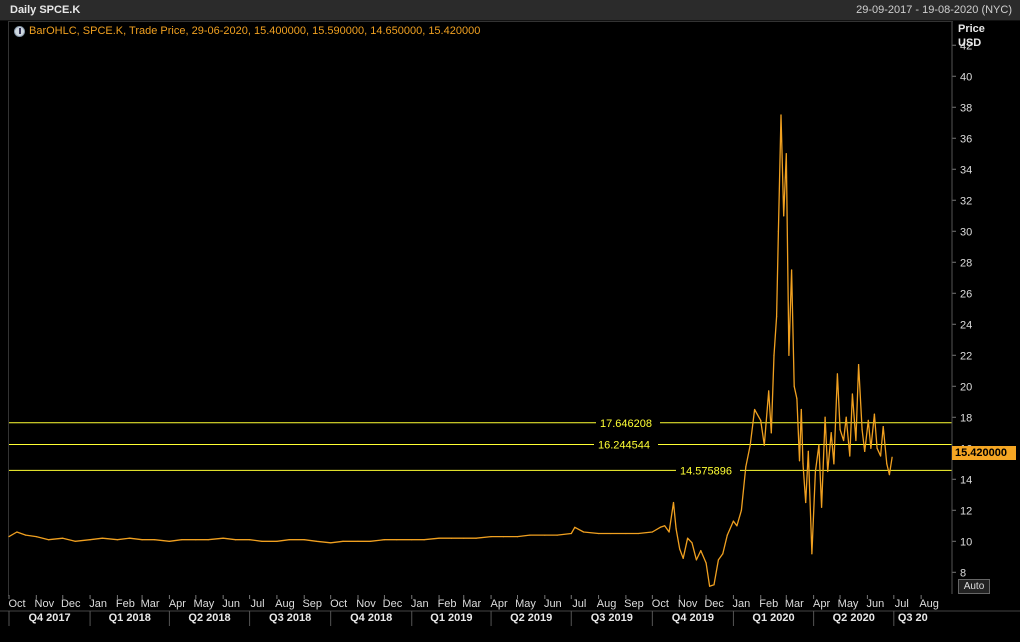 The image size is (1020, 642). What do you see at coordinates (19, 31) in the screenshot?
I see `instrument-icon` at bounding box center [19, 31].